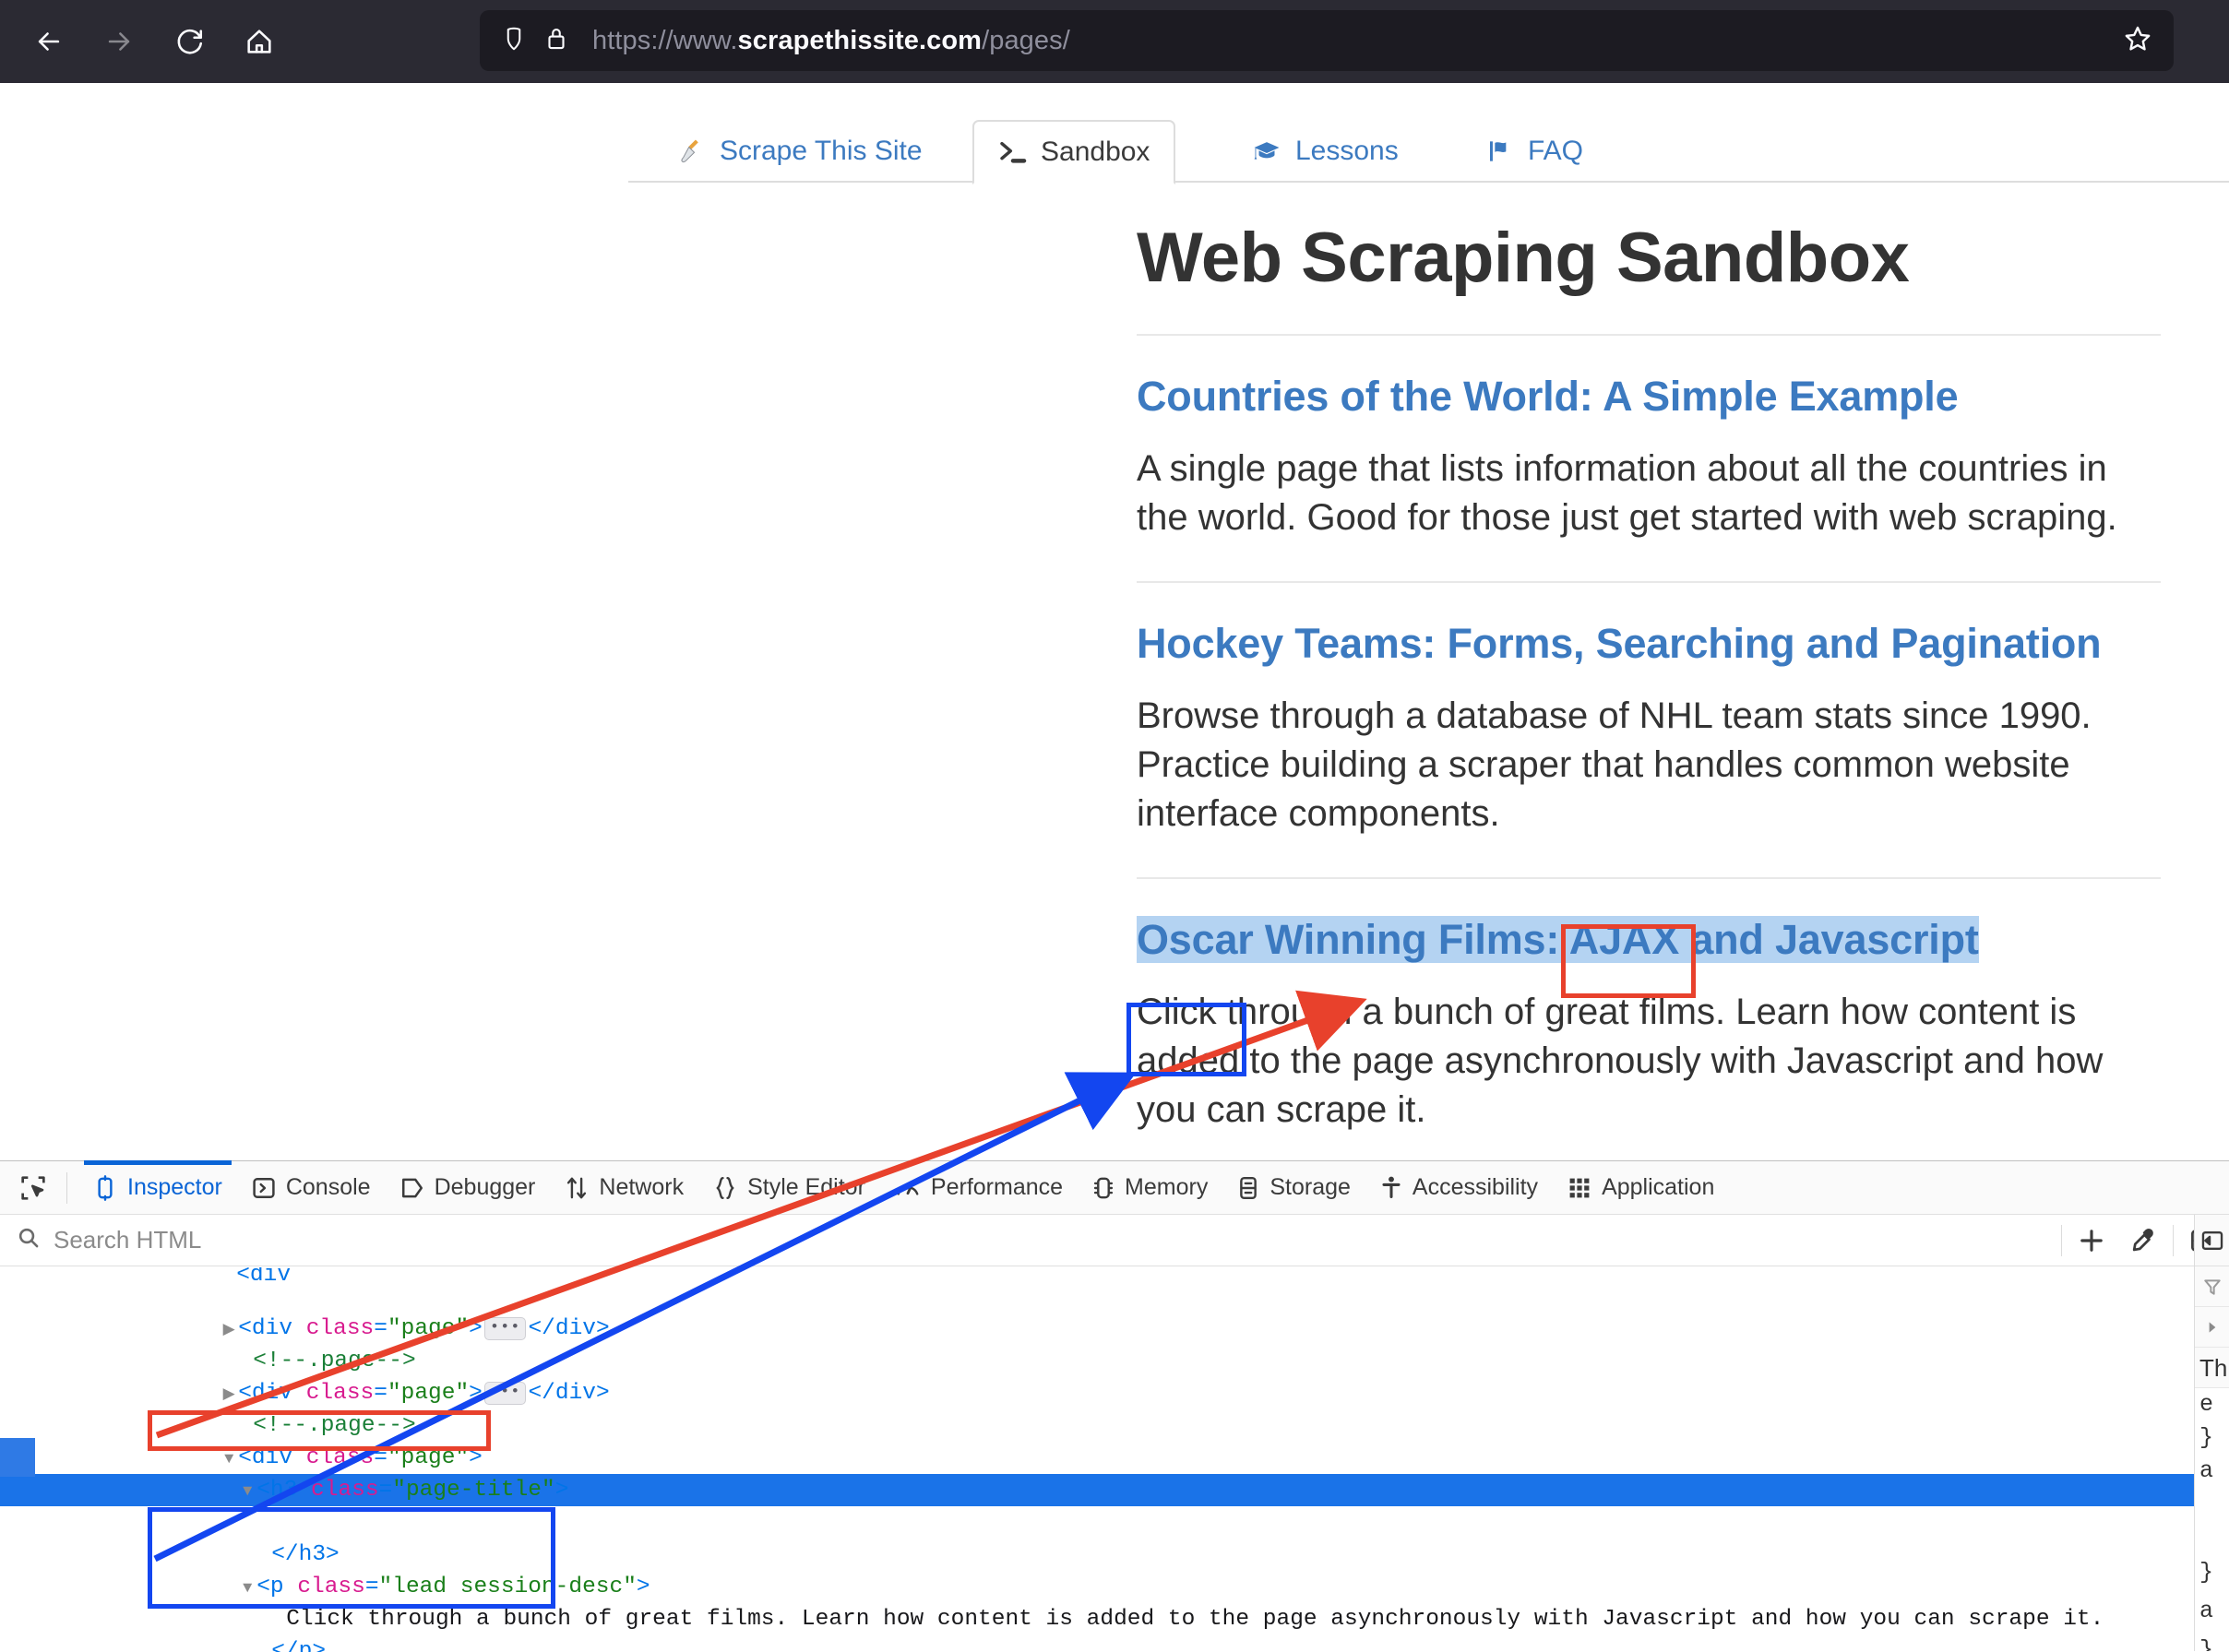 The width and height of the screenshot is (2229, 1652). I want to click on tab-label: Accessibility, so click(1475, 1187).